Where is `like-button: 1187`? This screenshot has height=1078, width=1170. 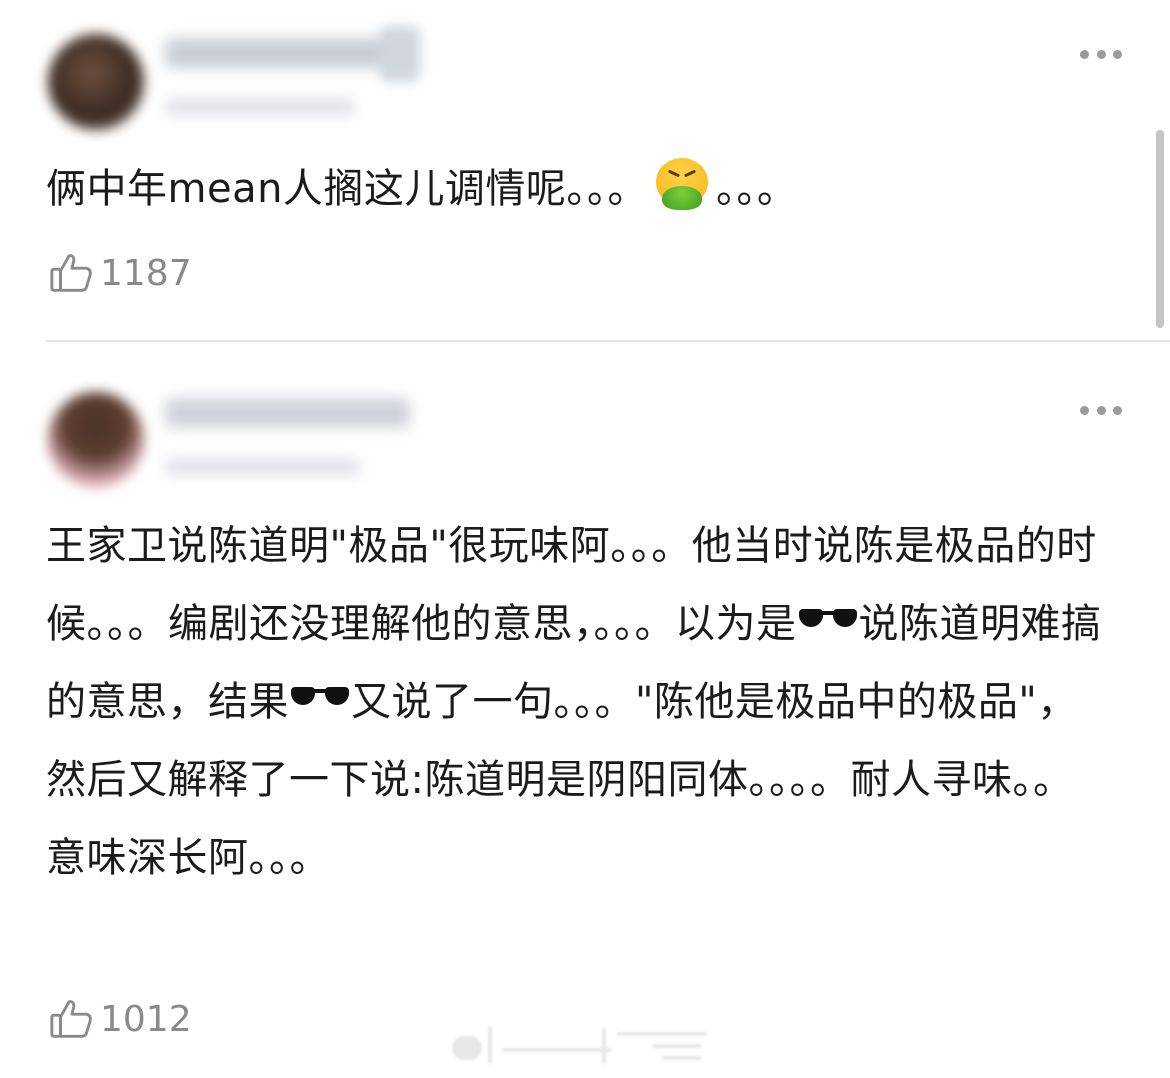 like-button: 1187 is located at coordinates (120, 273).